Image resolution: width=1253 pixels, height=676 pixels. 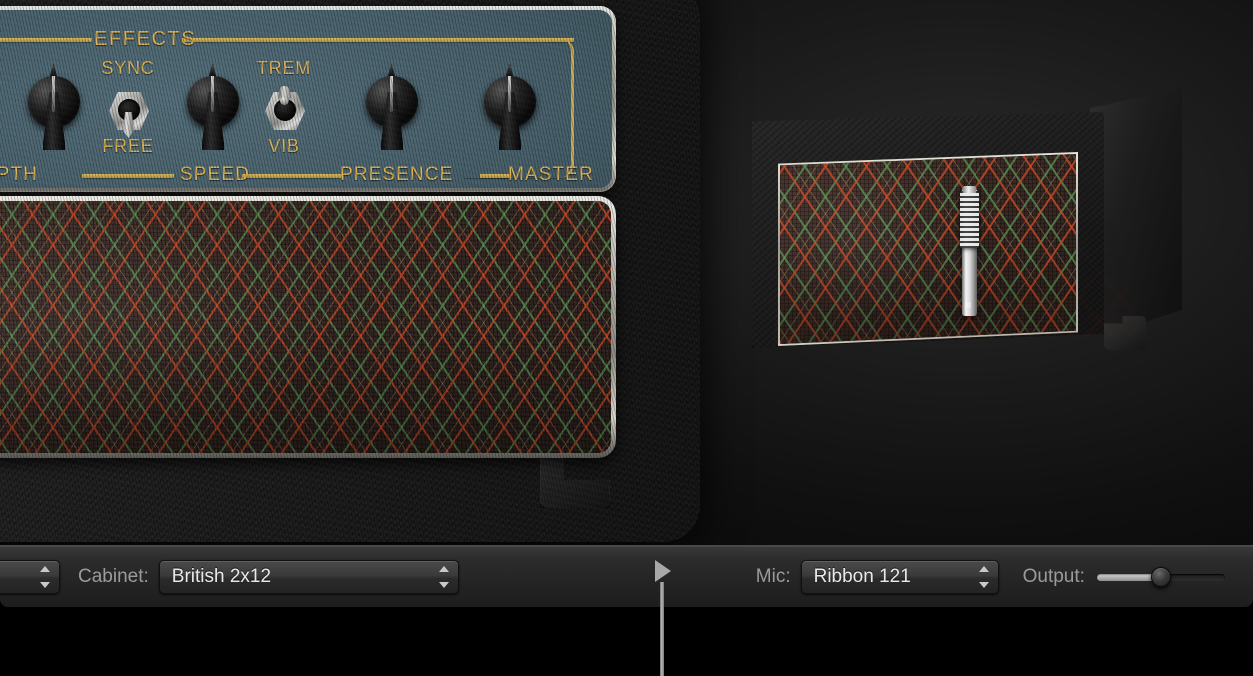 What do you see at coordinates (969, 219) in the screenshot?
I see `microphone-grille-icon` at bounding box center [969, 219].